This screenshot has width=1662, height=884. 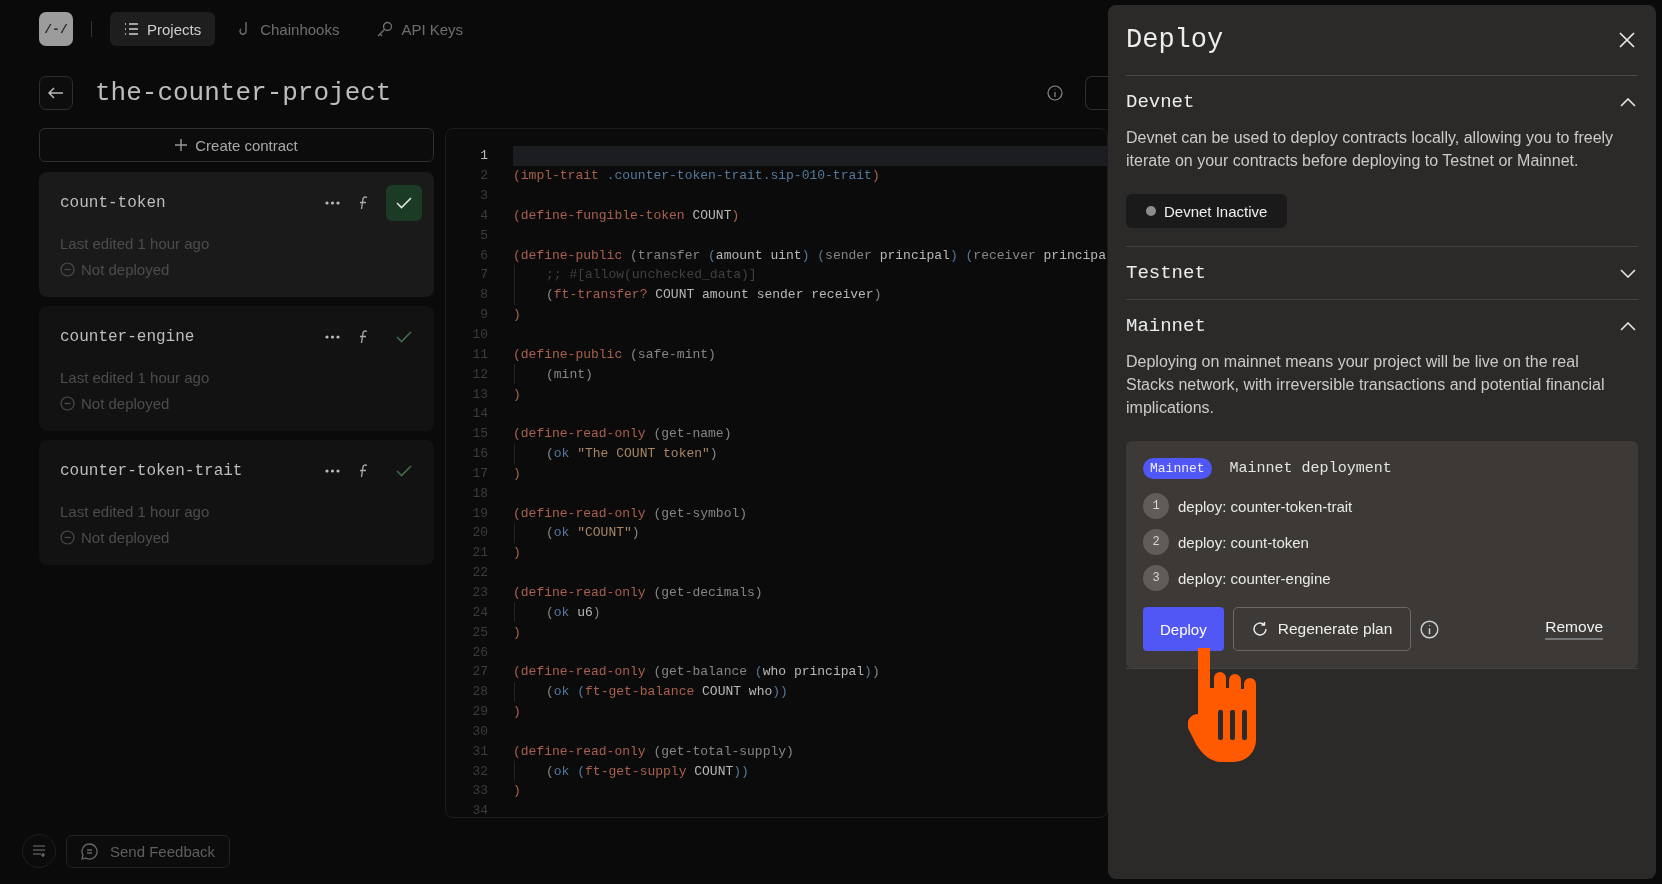 I want to click on chat-bubble-icon, so click(x=89, y=851).